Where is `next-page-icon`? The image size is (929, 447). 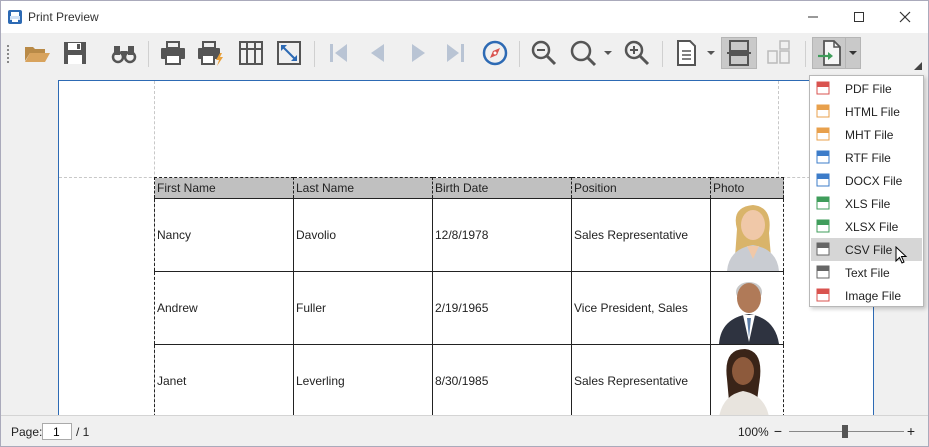 next-page-icon is located at coordinates (418, 53).